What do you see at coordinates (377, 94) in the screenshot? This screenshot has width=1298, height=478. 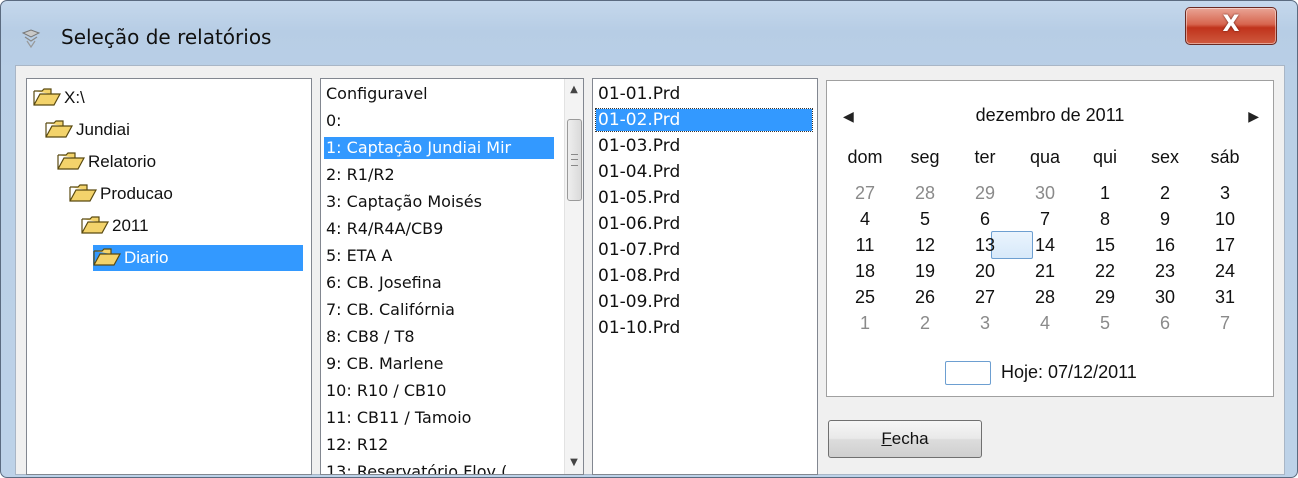 I see `report-list-item: Configuravel` at bounding box center [377, 94].